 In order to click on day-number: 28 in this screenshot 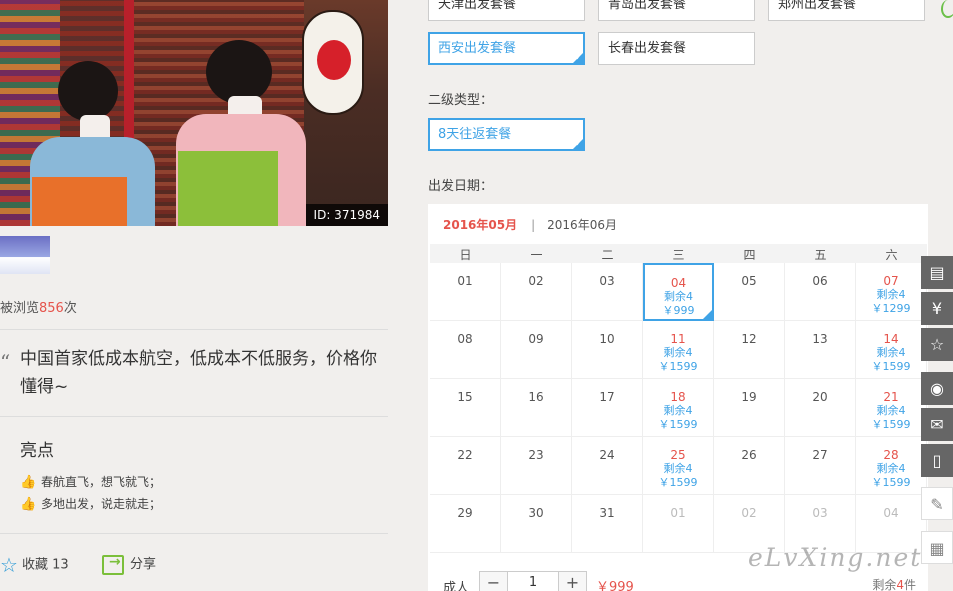, I will do `click(891, 455)`.